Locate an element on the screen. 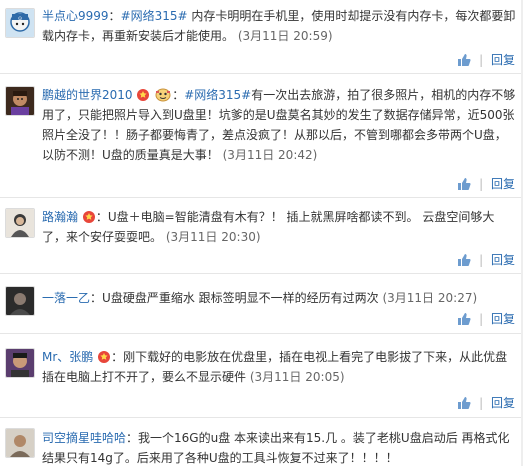 This screenshot has width=523, height=466. username-link: 鹏越的世界2010 is located at coordinates (87, 95).